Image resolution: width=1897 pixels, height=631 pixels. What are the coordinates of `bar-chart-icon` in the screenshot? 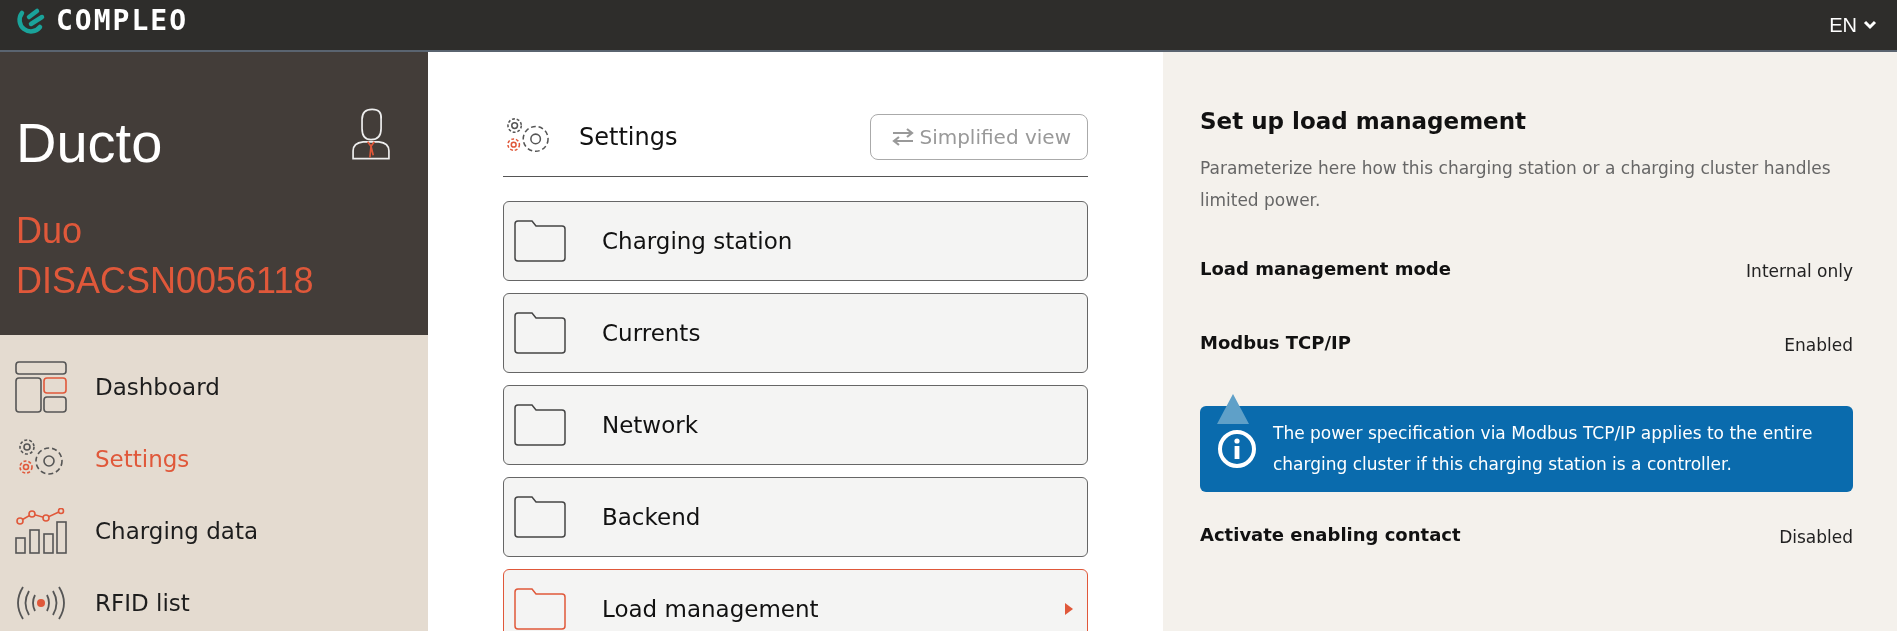 It's located at (41, 531).